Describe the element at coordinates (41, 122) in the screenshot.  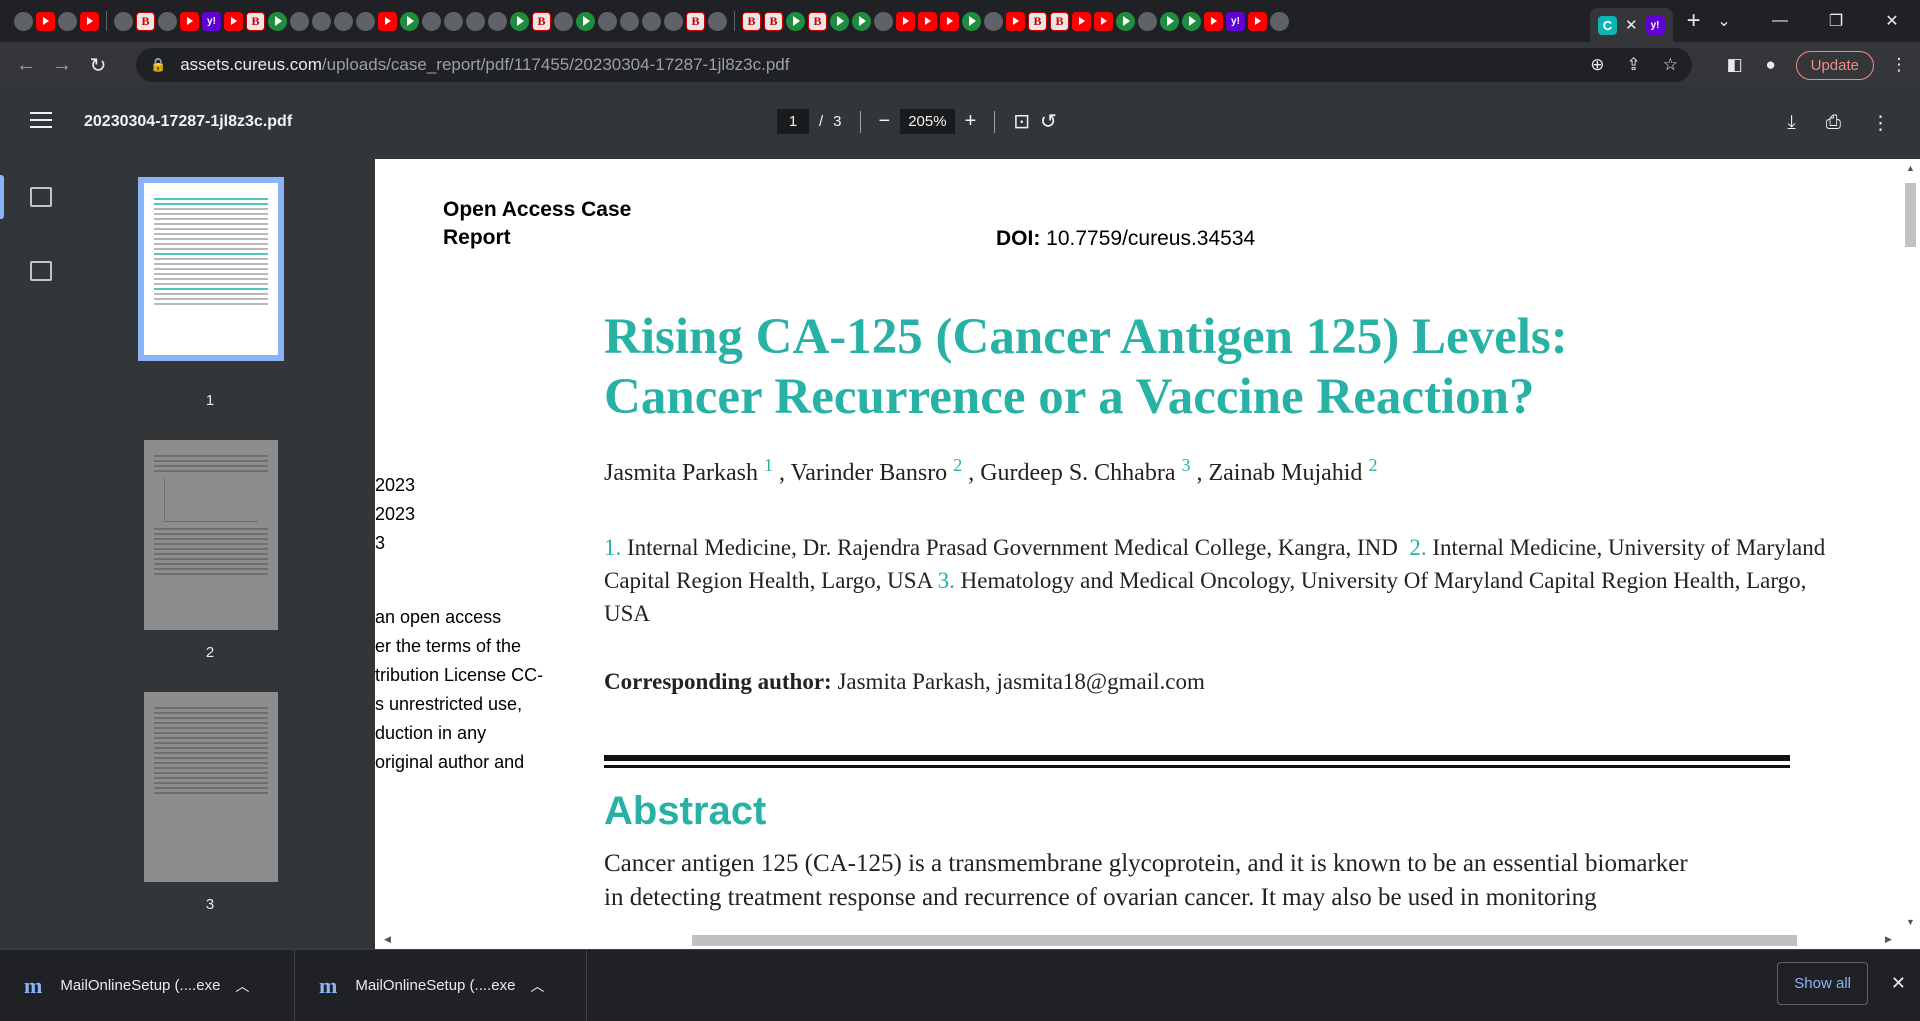
I see `hamburger-menu-icon` at that location.